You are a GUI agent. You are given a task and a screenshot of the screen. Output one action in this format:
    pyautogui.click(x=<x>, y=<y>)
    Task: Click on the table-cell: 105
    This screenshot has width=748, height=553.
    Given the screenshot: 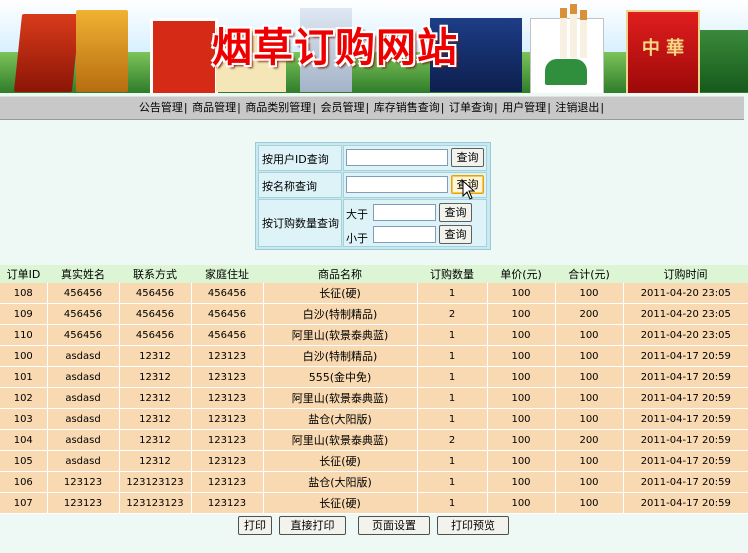 What is the action you would take?
    pyautogui.click(x=23, y=461)
    